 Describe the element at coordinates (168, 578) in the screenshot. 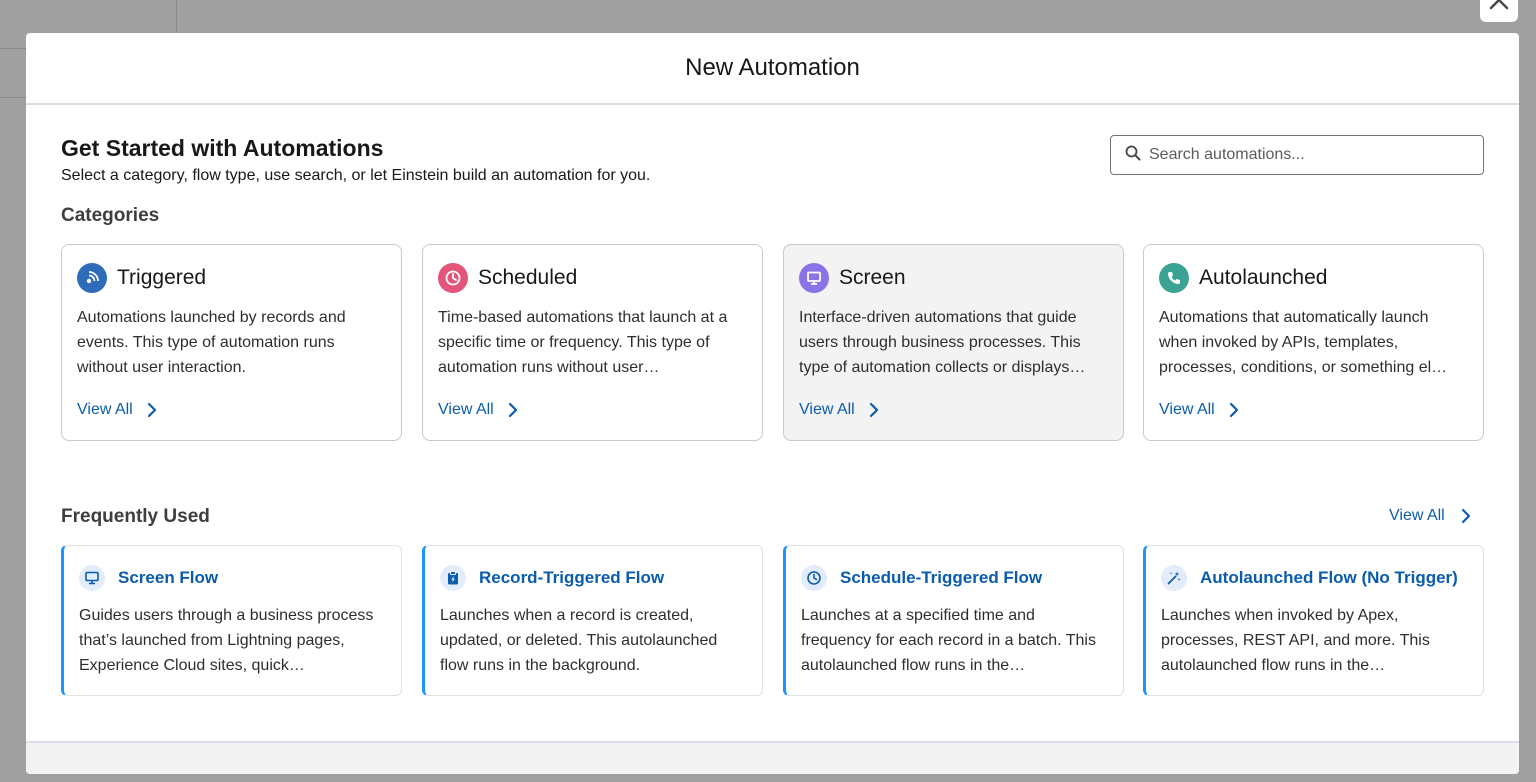

I see `flow-name: Screen Flow` at that location.